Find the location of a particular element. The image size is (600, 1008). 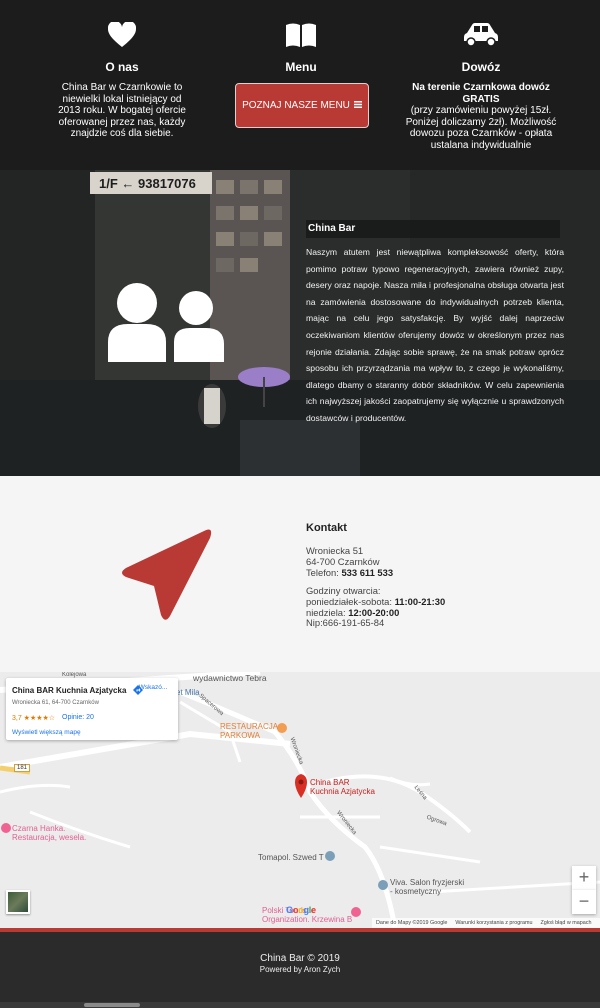

weekdays-label: poniedziałek-sobota: is located at coordinates (349, 601).